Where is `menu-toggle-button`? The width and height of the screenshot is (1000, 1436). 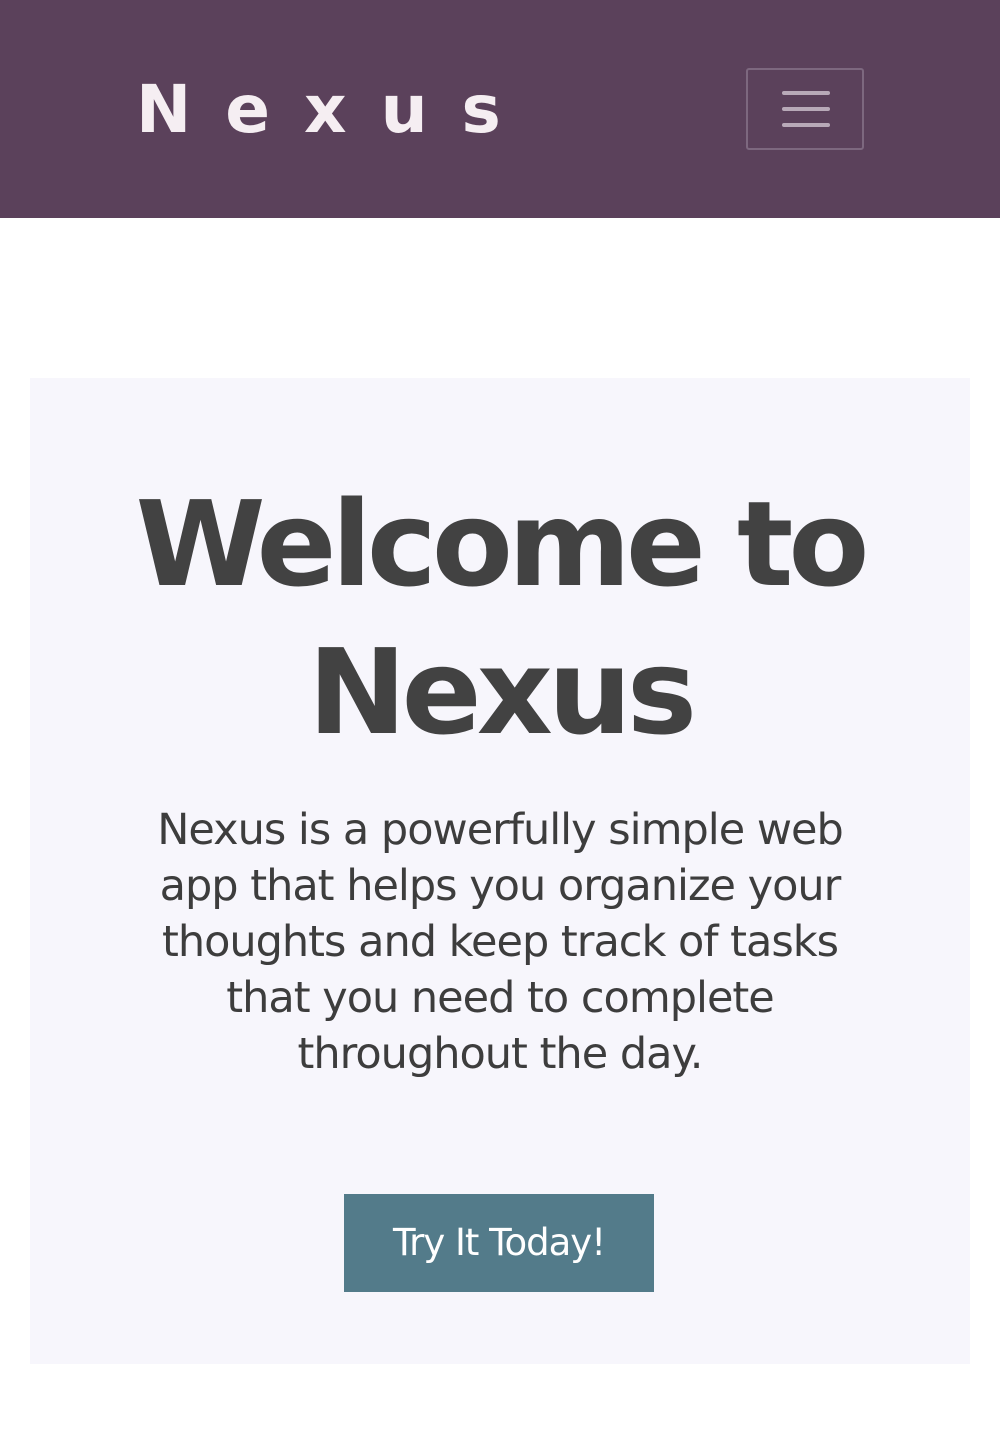
menu-toggle-button is located at coordinates (805, 109).